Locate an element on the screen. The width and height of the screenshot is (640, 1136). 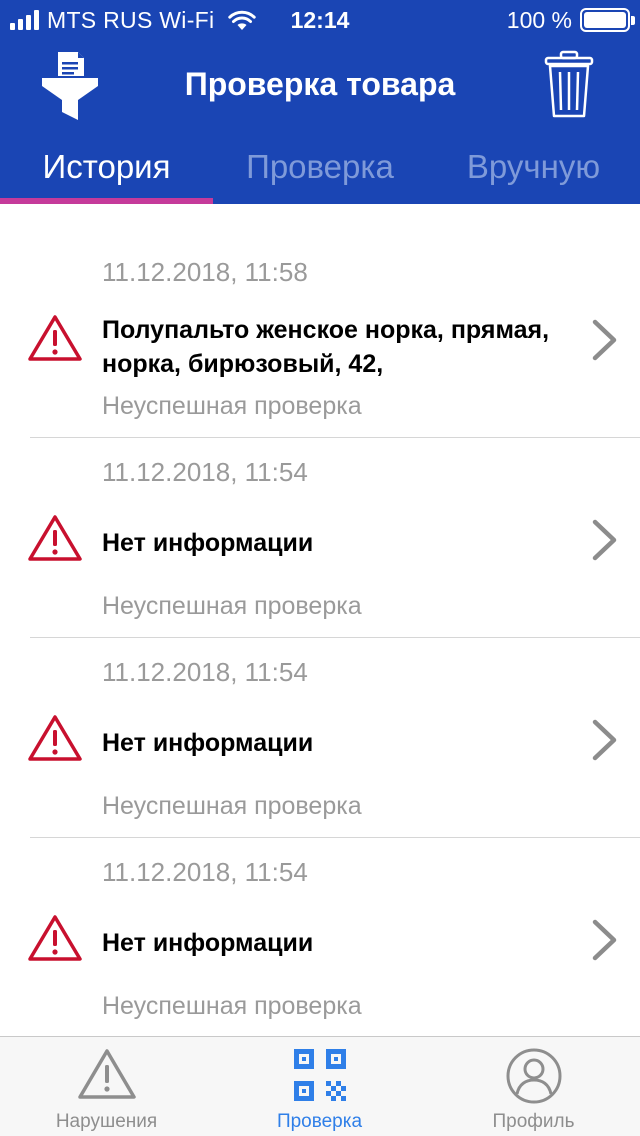
battery-percent: 100 % is located at coordinates (539, 19).